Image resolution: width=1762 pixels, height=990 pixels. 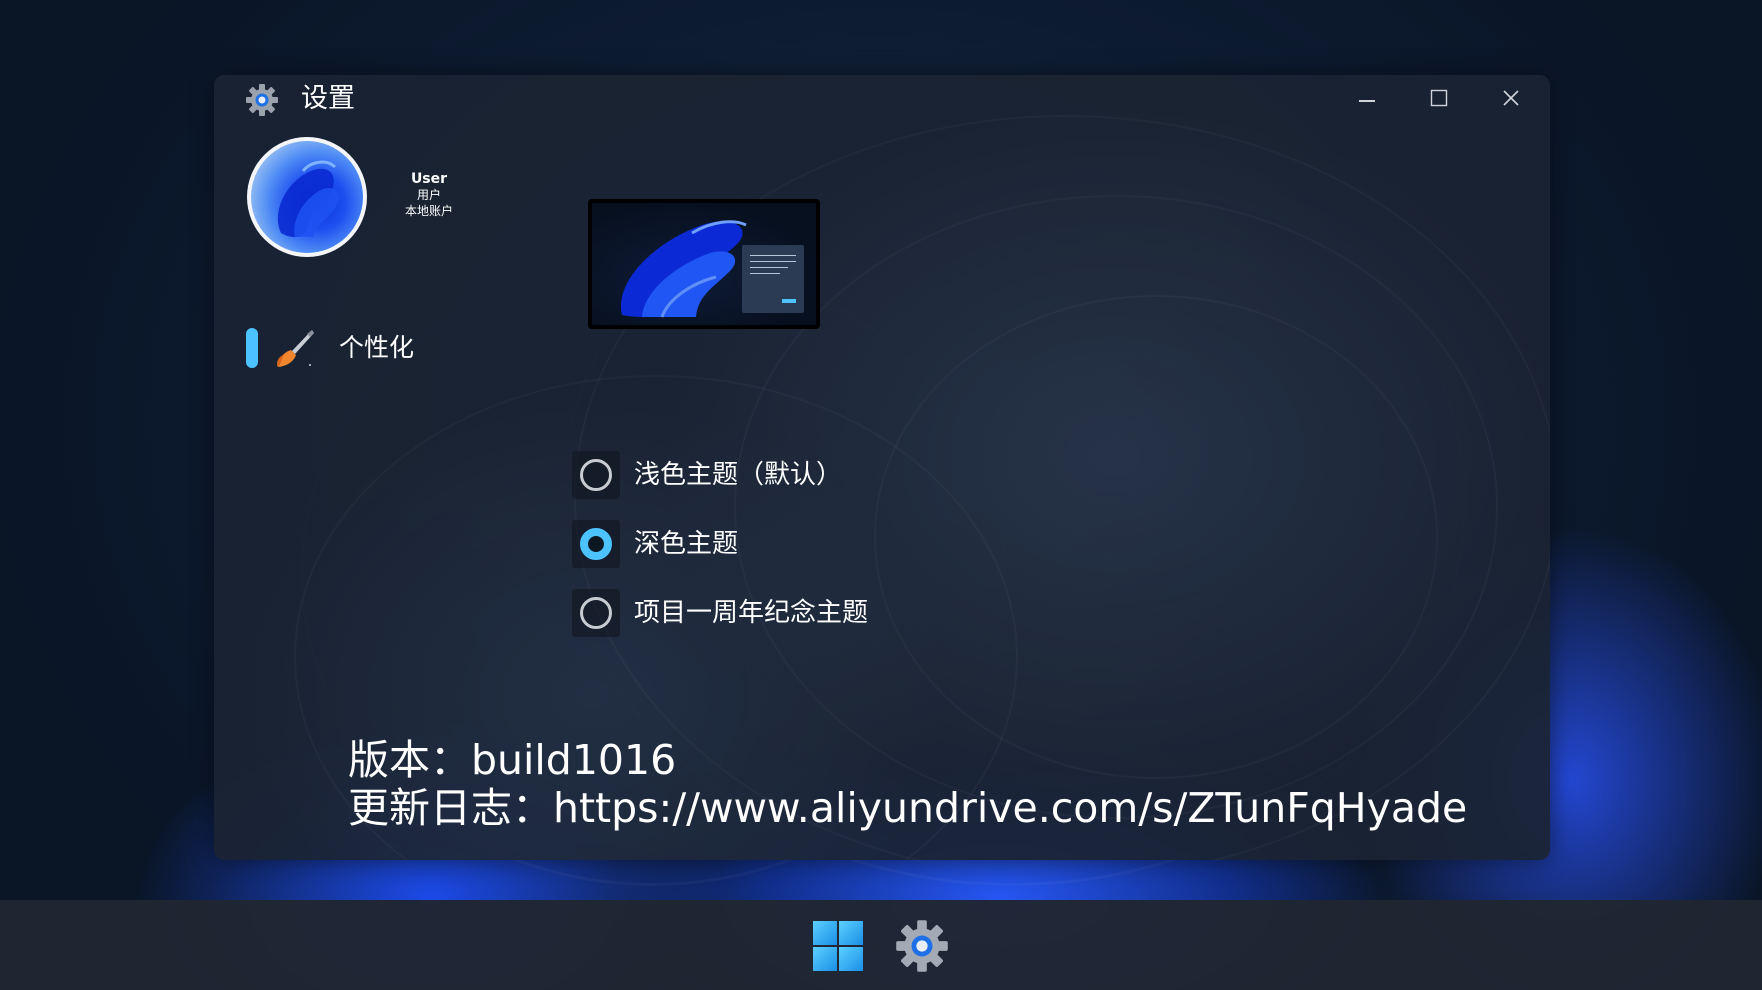 I want to click on theme-option-light: 浅色主题（默认）, so click(x=782, y=475).